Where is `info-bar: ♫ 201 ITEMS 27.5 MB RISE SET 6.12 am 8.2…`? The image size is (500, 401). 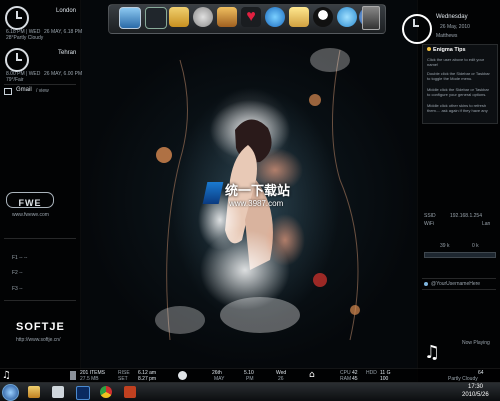 info-bar: ♫ 201 ITEMS 27.5 MB RISE SET 6.12 am 8.2… is located at coordinates (250, 375).